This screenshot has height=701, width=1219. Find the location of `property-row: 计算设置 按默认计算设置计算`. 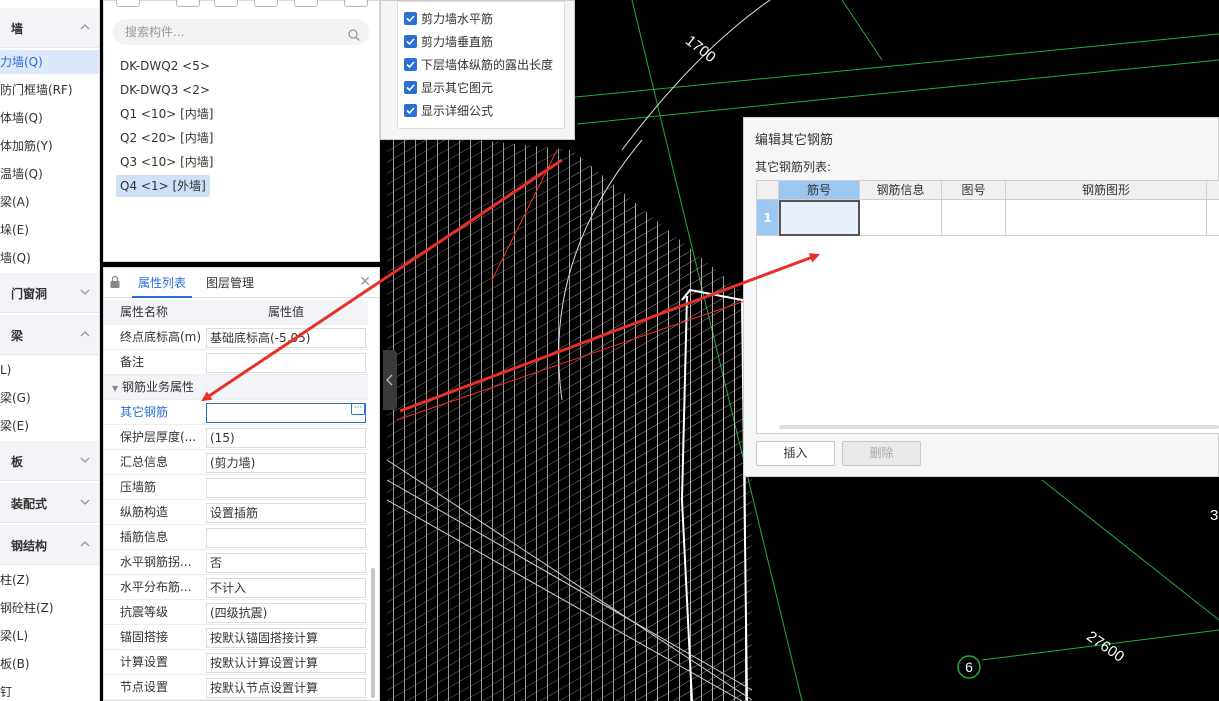

property-row: 计算设置 按默认计算设置计算 is located at coordinates (236, 662).